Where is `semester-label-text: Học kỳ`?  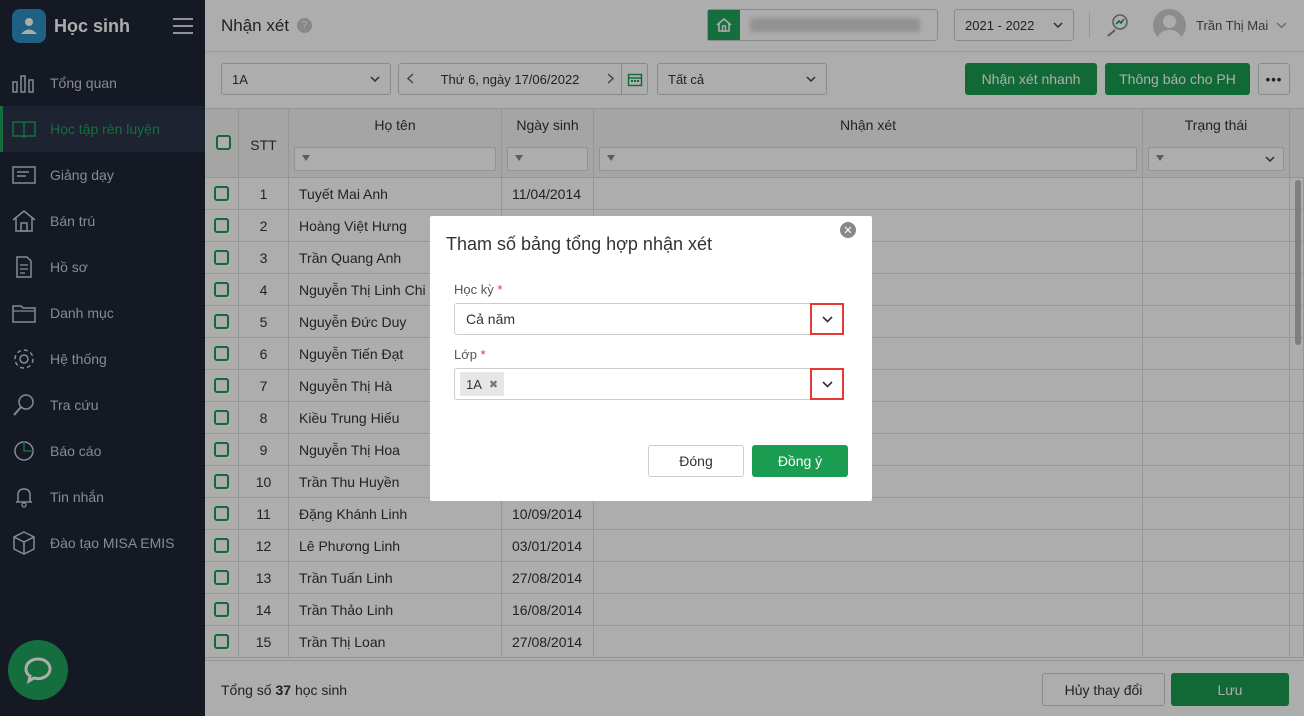 semester-label-text: Học kỳ is located at coordinates (474, 289).